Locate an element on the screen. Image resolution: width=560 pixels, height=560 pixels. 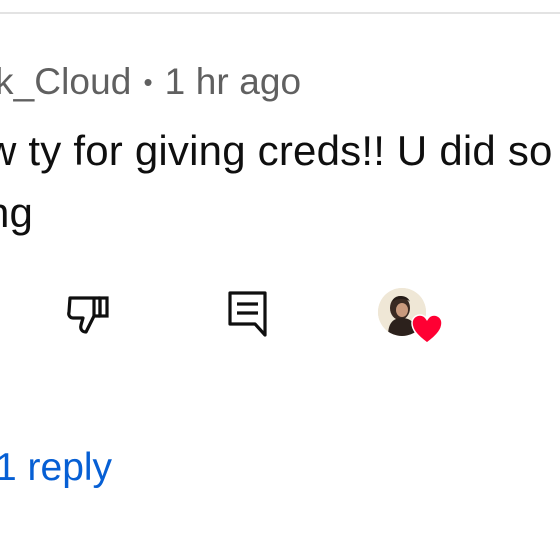
comment-action-bar is located at coordinates (280, 315).